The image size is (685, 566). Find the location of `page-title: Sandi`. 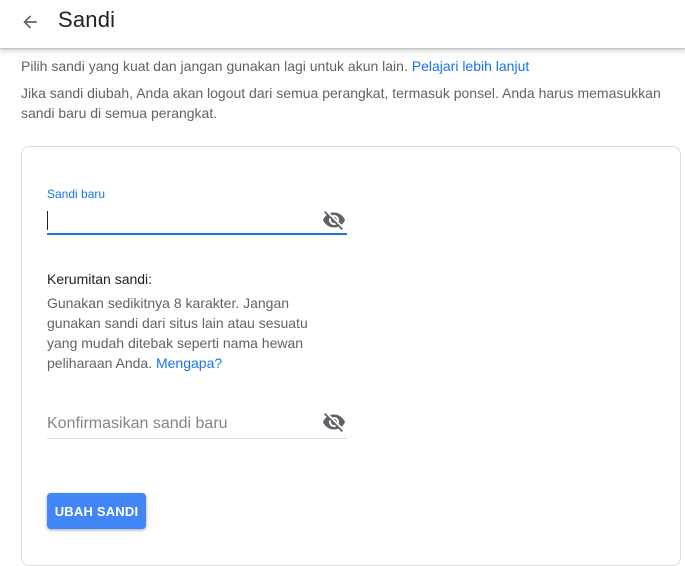

page-title: Sandi is located at coordinates (87, 19).